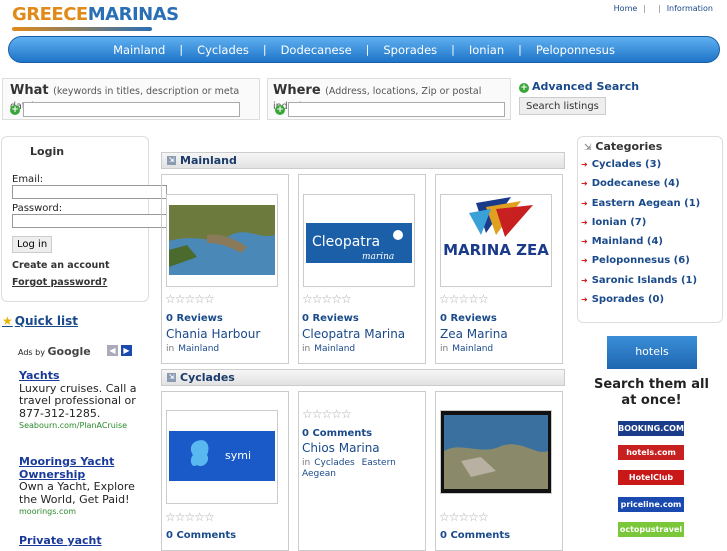  Describe the element at coordinates (651, 392) in the screenshot. I see `hotels-tagline: Search them all at once!` at that location.